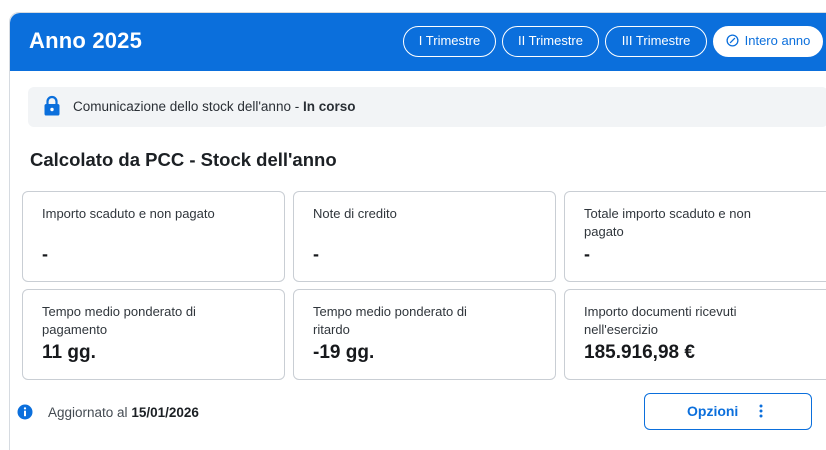 Image resolution: width=826 pixels, height=450 pixels. Describe the element at coordinates (153, 236) in the screenshot. I see `tile-importo-scaduto: Importo scaduto e non pagato -` at that location.